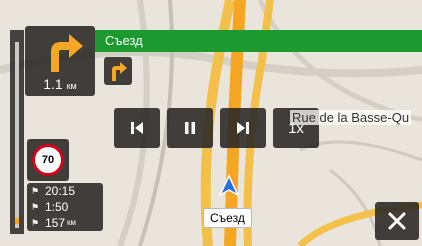 This screenshot has width=422, height=246. I want to click on turn-right-small-icon, so click(119, 71).